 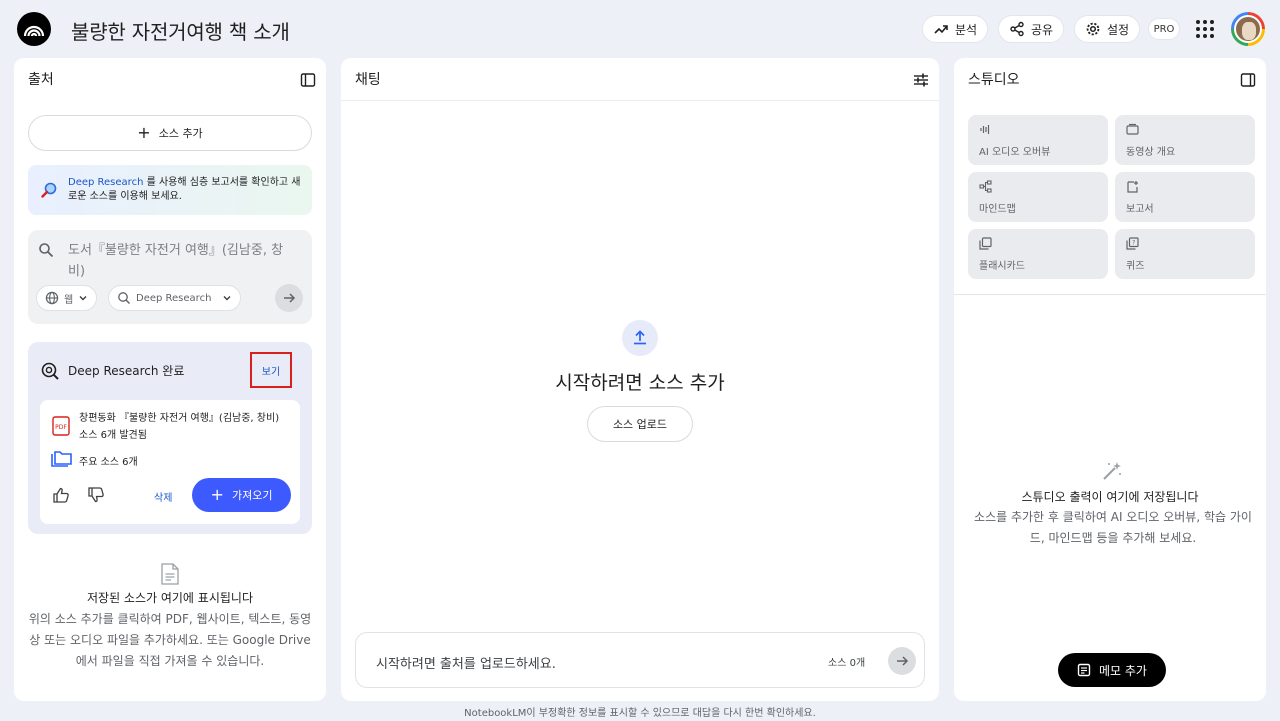 What do you see at coordinates (61, 495) in the screenshot?
I see `thumbs-up-icon` at bounding box center [61, 495].